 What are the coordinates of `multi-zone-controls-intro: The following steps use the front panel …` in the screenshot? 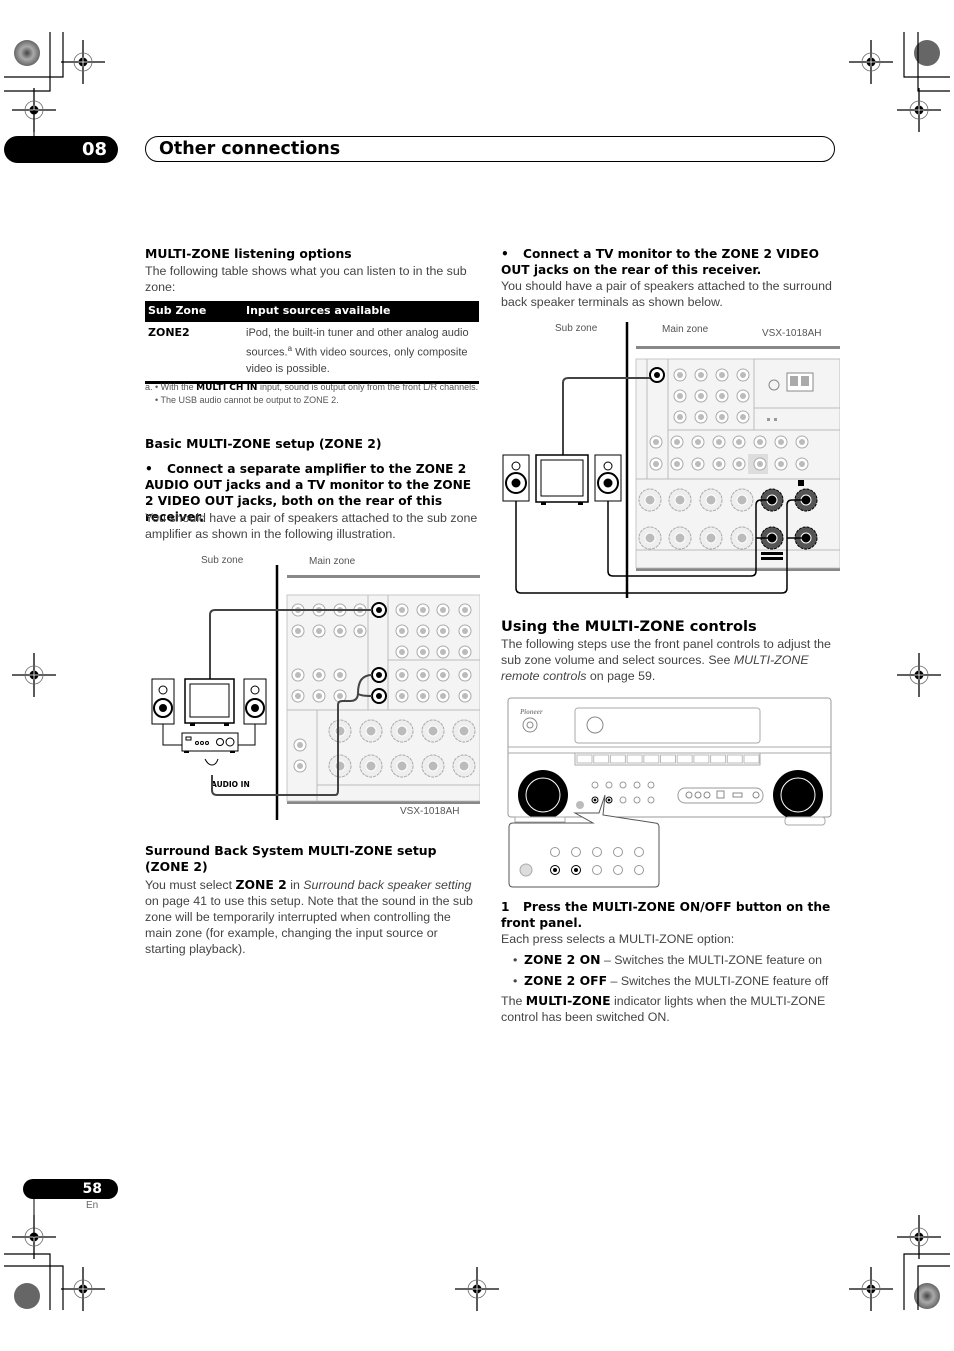 It's located at (671, 660).